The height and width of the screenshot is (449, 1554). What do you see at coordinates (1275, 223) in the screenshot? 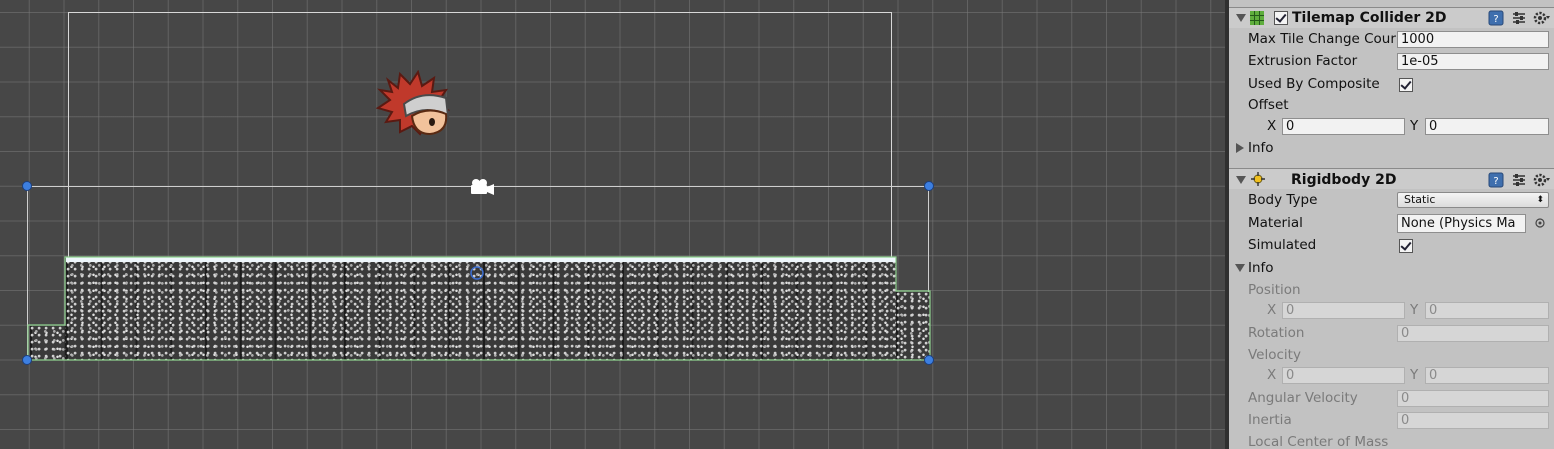
I see `material-label: Material` at bounding box center [1275, 223].